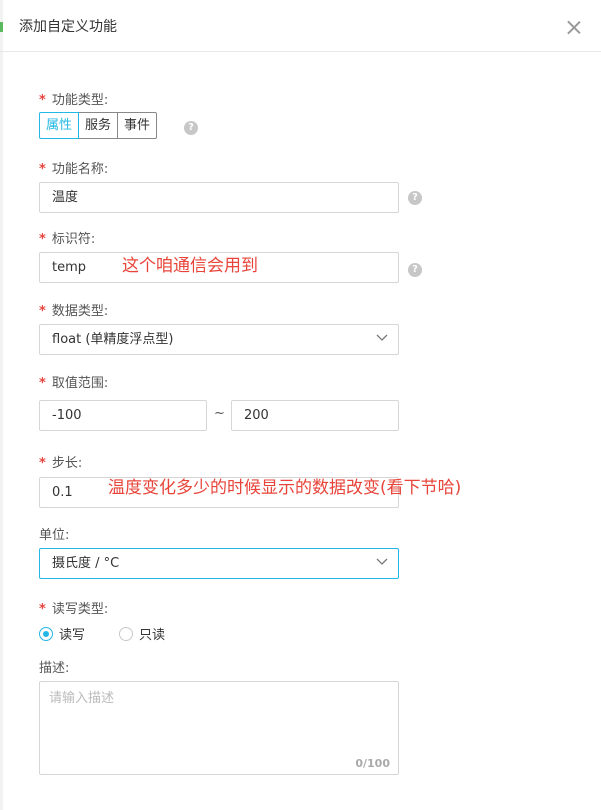  I want to click on rw-option-readonly: 只读, so click(142, 633).